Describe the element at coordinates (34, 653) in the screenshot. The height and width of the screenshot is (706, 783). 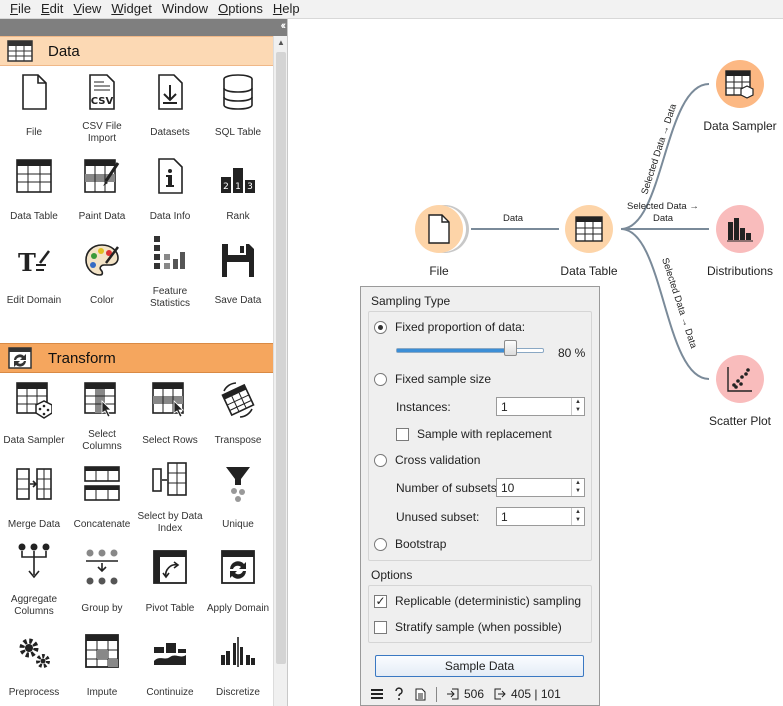
I see `gears-icon` at that location.